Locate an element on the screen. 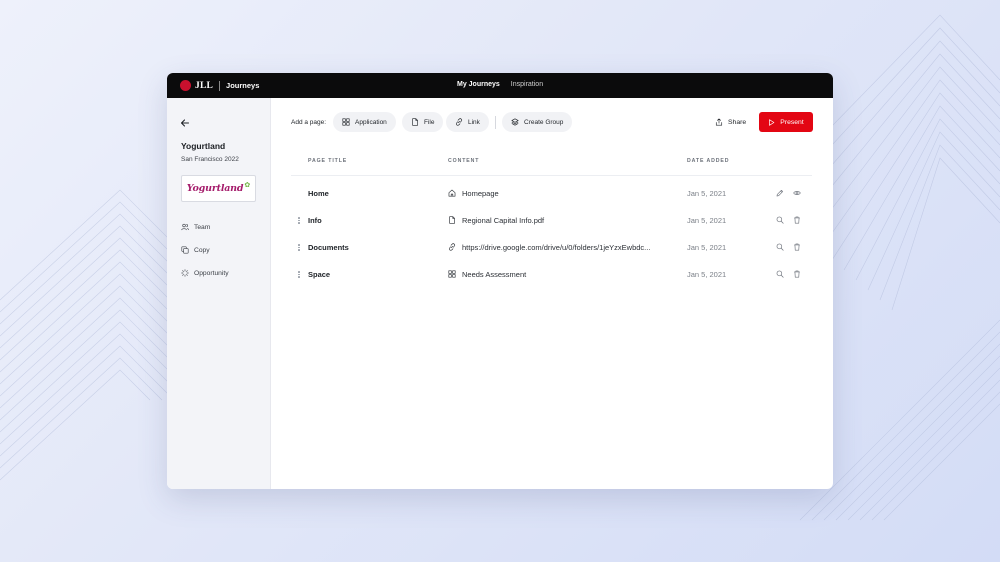 This screenshot has height=562, width=1000. chip-label: Create Group is located at coordinates (544, 122).